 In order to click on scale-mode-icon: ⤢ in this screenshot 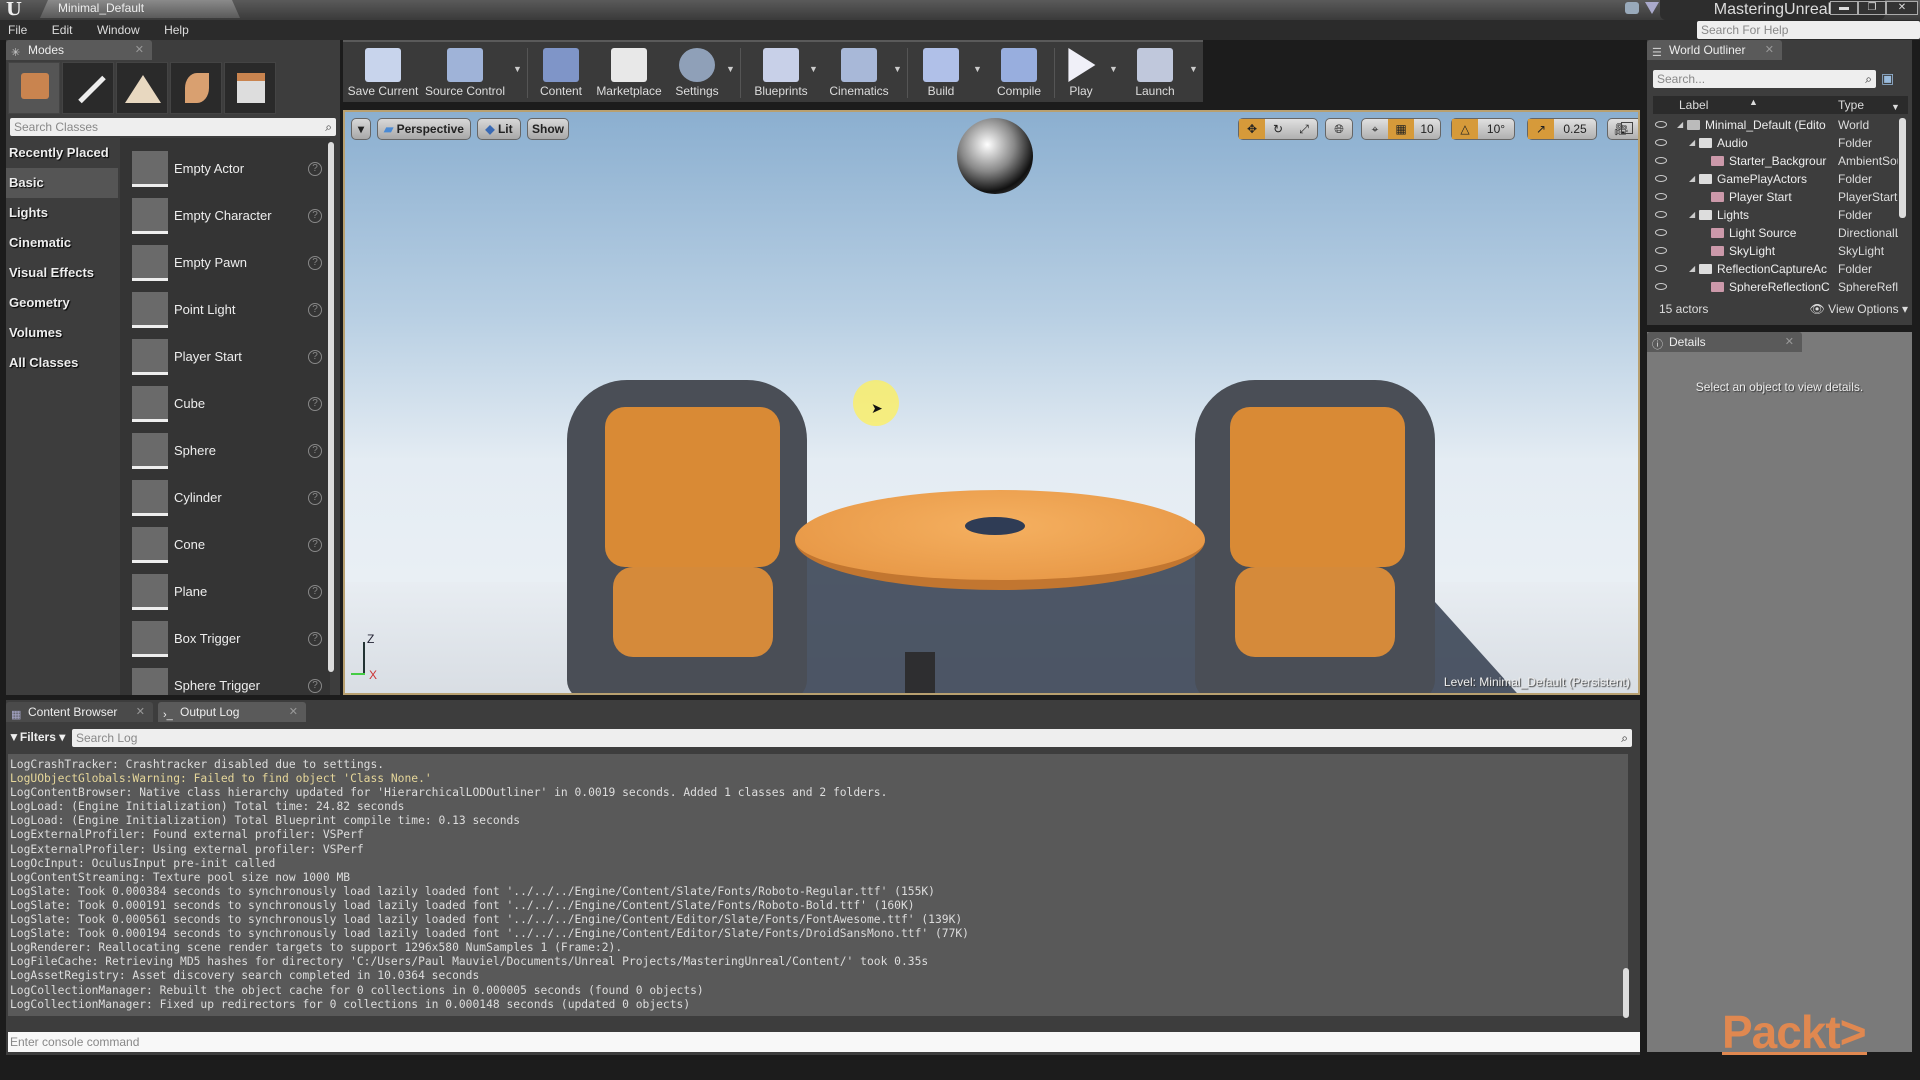, I will do `click(1304, 129)`.